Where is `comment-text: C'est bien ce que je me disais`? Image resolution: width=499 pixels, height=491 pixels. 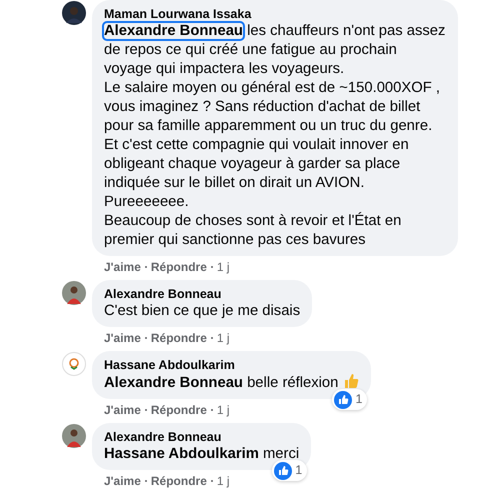
comment-text: C'est bien ce que je me disais is located at coordinates (202, 311).